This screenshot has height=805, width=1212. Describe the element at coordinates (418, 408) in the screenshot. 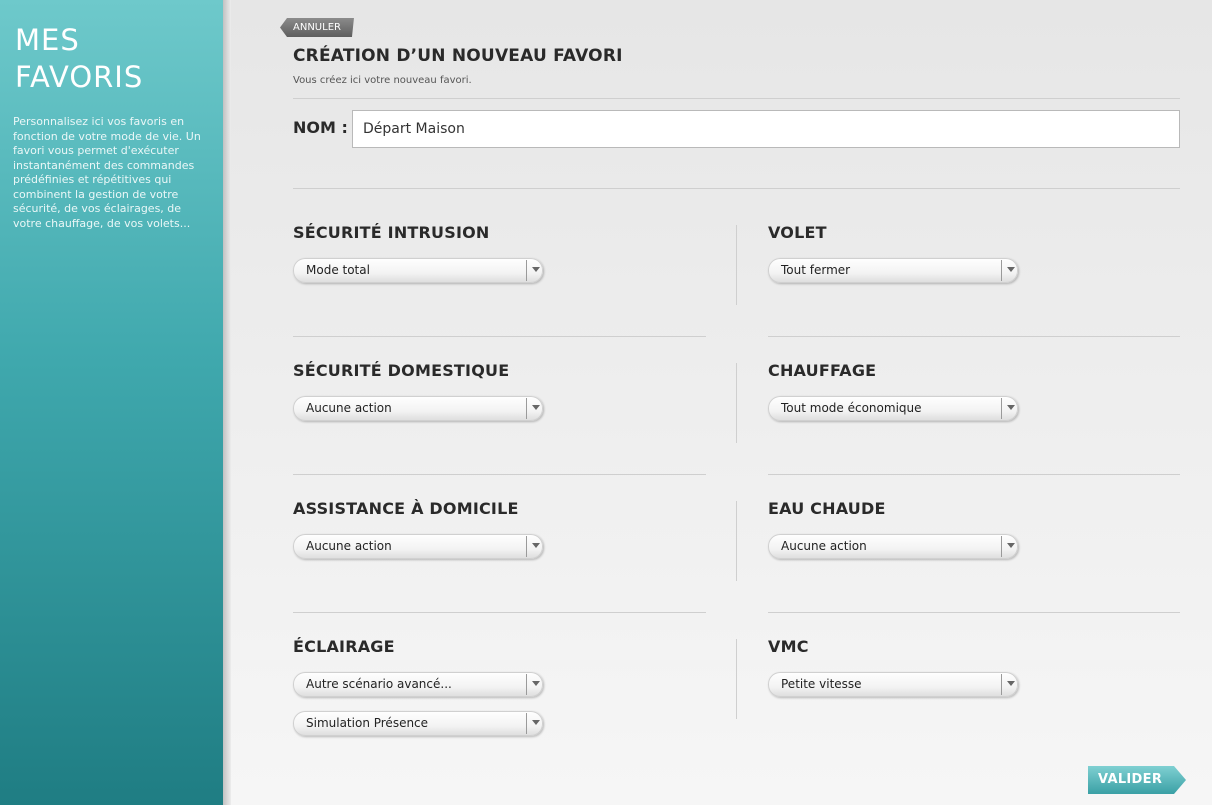

I see `securite-domestique-select: Aucune action` at that location.